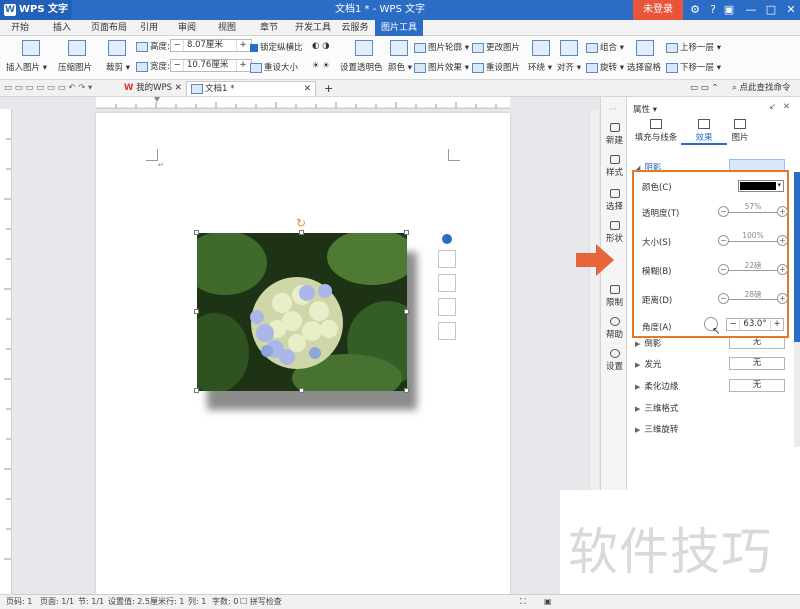 This screenshot has height=609, width=800. Describe the element at coordinates (177, 45) in the screenshot. I see `height-minus-icon: −` at that location.